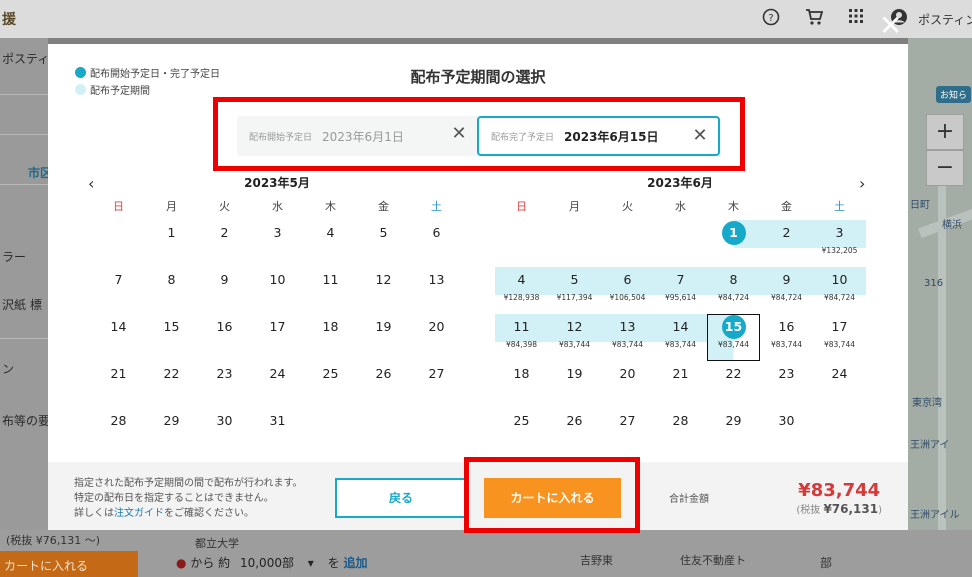 The width and height of the screenshot is (972, 577). I want to click on calendar-day: 8 ¥84,724, so click(733, 284).